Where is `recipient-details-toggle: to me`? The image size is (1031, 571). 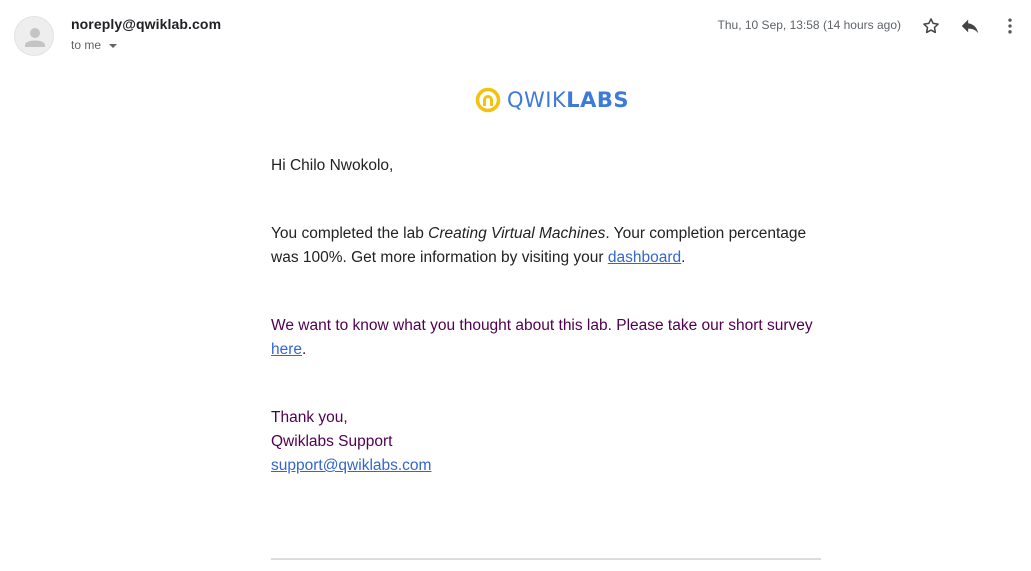
recipient-details-toggle: to me is located at coordinates (94, 45).